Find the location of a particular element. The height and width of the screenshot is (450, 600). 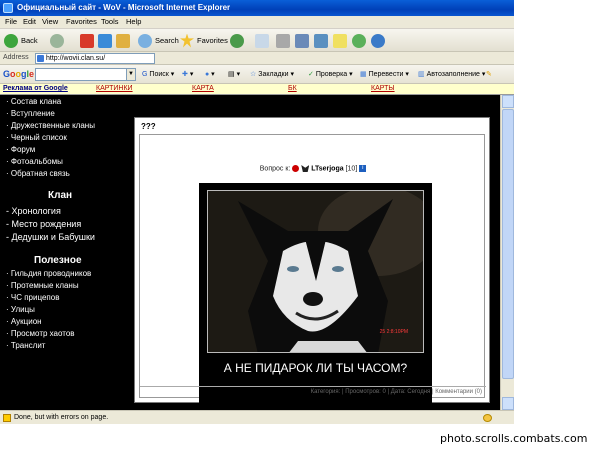

google-page-button: ▤ ▾ is located at coordinates (234, 74).